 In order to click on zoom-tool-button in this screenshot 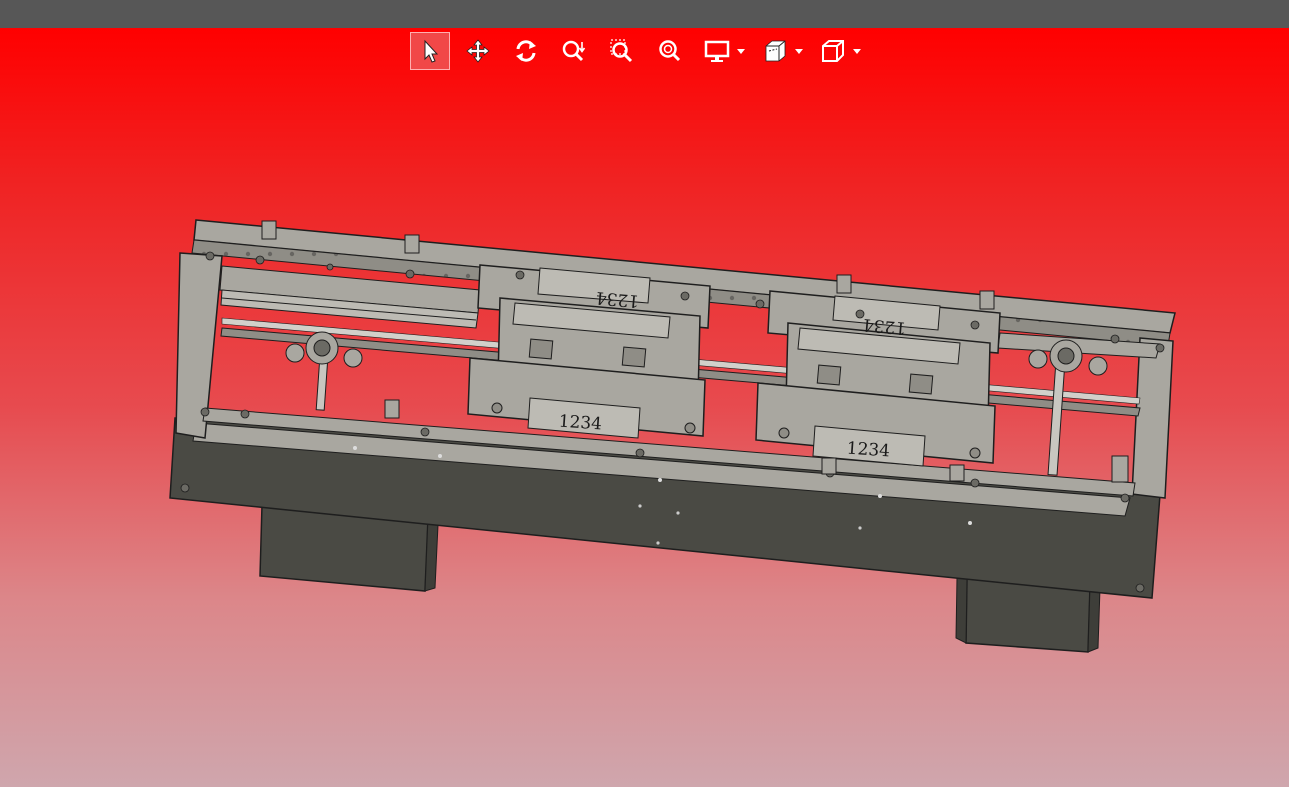, I will do `click(574, 51)`.